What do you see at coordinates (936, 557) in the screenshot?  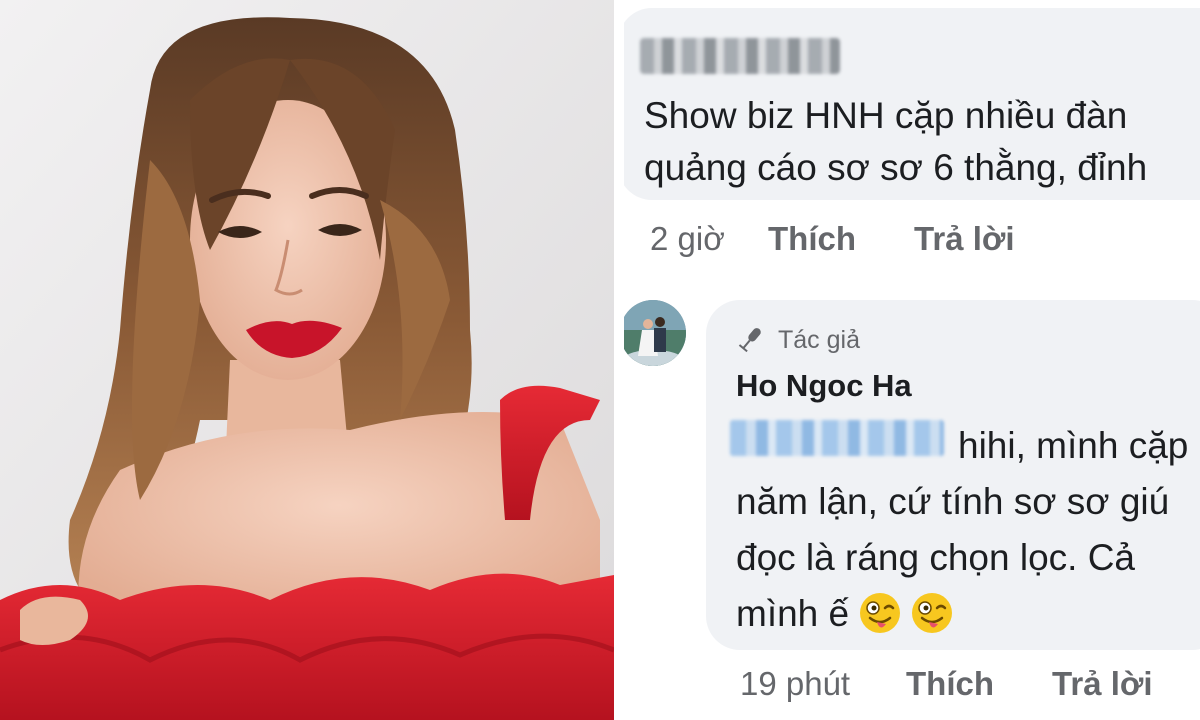 I see `reply-line: đọc là ráng chọn lọc. Cả` at bounding box center [936, 557].